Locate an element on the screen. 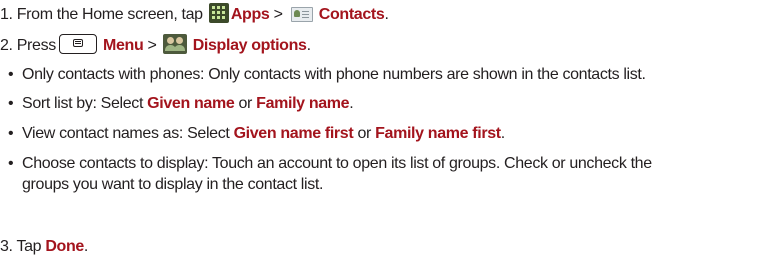 This screenshot has height=267, width=761. given-name-option: Given name is located at coordinates (191, 103).